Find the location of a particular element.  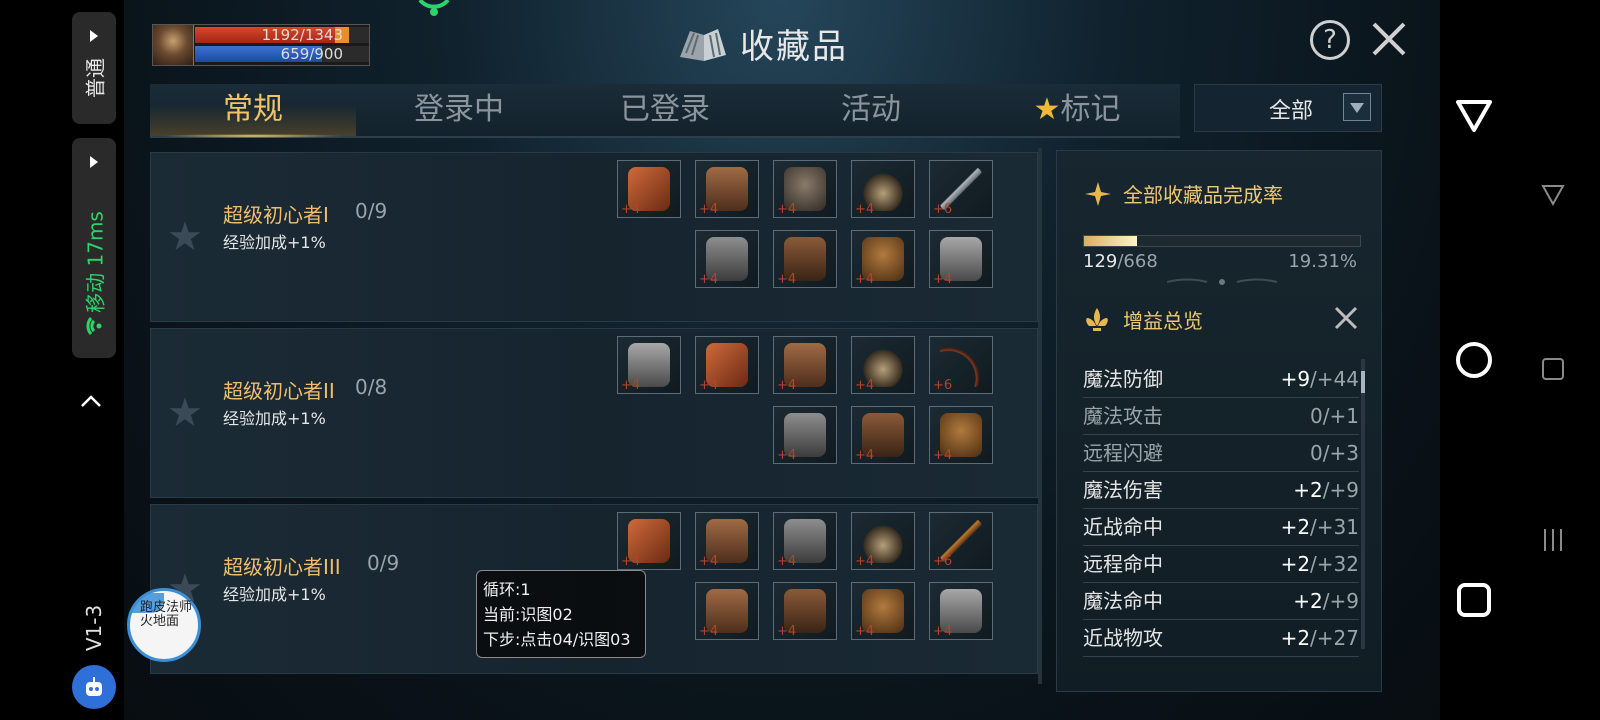

tab-event: 活动 is located at coordinates (871, 110).